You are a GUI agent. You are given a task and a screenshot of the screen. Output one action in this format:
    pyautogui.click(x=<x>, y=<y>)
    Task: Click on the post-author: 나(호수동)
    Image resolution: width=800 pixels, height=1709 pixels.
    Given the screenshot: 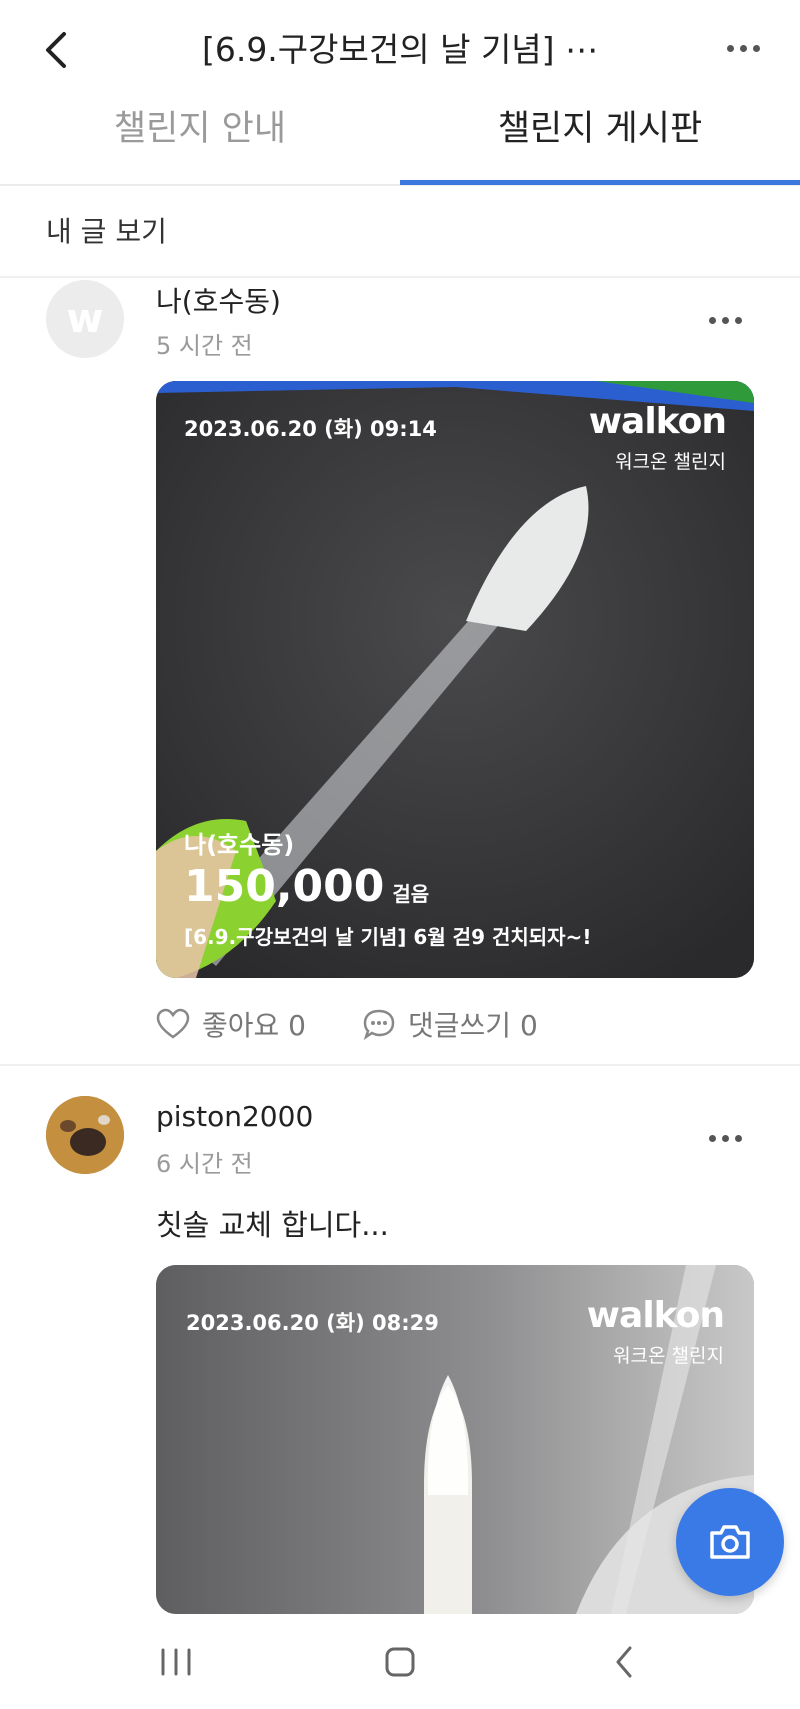 What is the action you would take?
    pyautogui.click(x=218, y=300)
    